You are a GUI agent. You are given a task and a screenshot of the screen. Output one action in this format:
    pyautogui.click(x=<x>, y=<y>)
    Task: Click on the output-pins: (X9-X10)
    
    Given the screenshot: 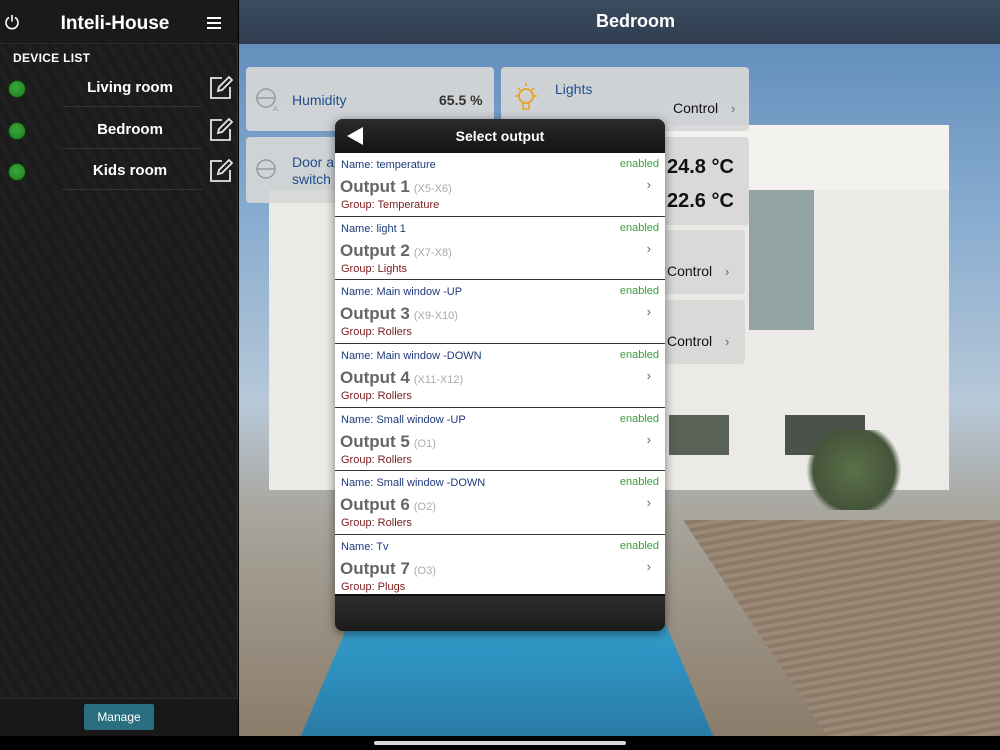 What is the action you would take?
    pyautogui.click(x=435, y=316)
    